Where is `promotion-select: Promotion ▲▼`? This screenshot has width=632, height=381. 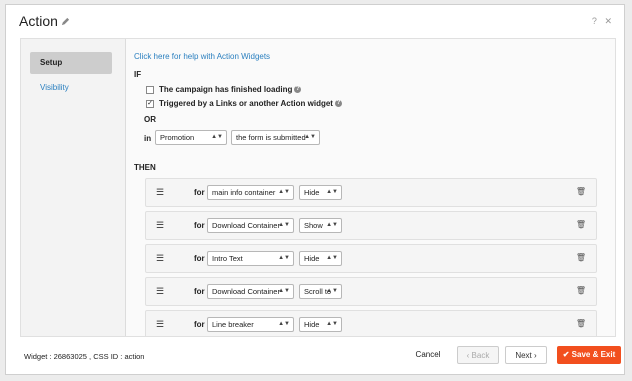
promotion-select: Promotion ▲▼ is located at coordinates (191, 137).